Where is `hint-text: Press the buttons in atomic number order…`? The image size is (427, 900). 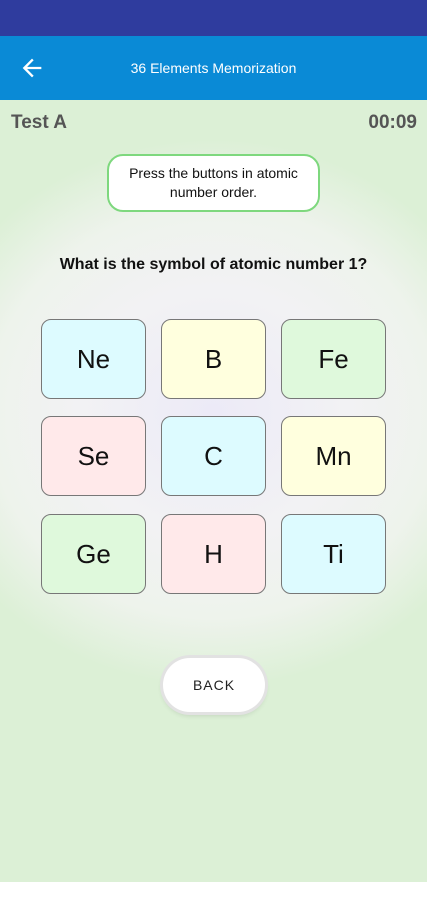 hint-text: Press the buttons in atomic number order… is located at coordinates (213, 182).